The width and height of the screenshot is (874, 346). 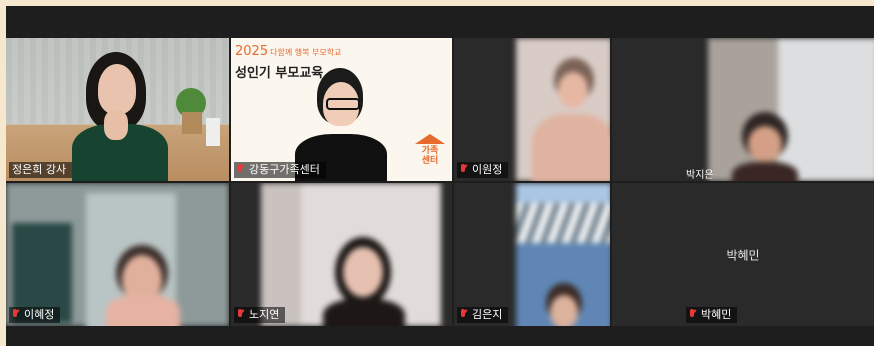 I want to click on participant-name-label: 노지연, so click(x=260, y=315).